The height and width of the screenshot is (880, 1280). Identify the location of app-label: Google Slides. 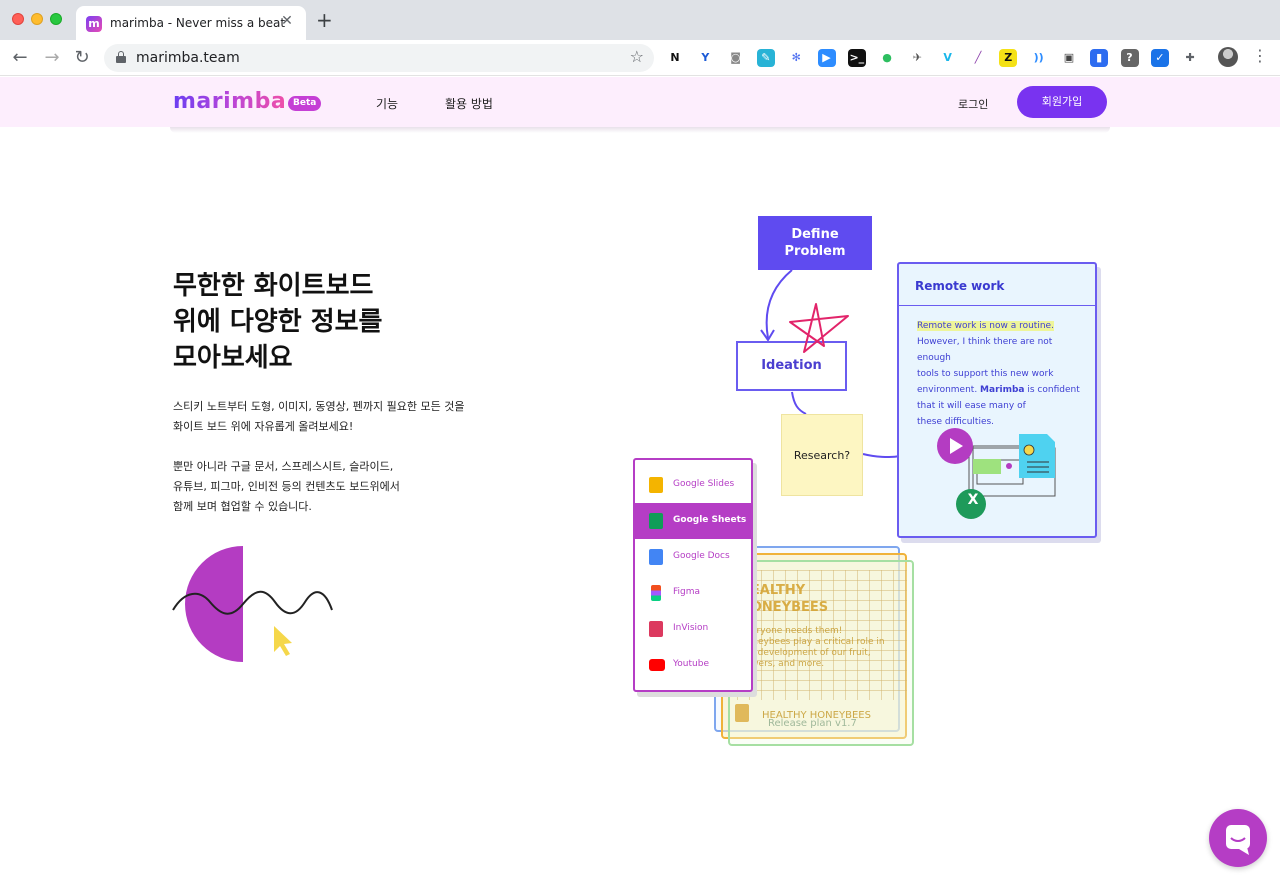
(704, 484).